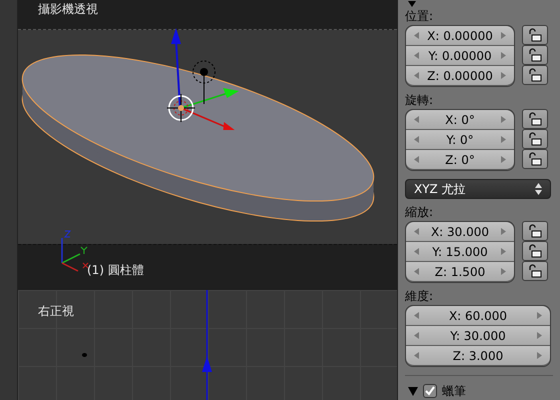  What do you see at coordinates (84, 355) in the screenshot?
I see `lamp-dot-icon` at bounding box center [84, 355].